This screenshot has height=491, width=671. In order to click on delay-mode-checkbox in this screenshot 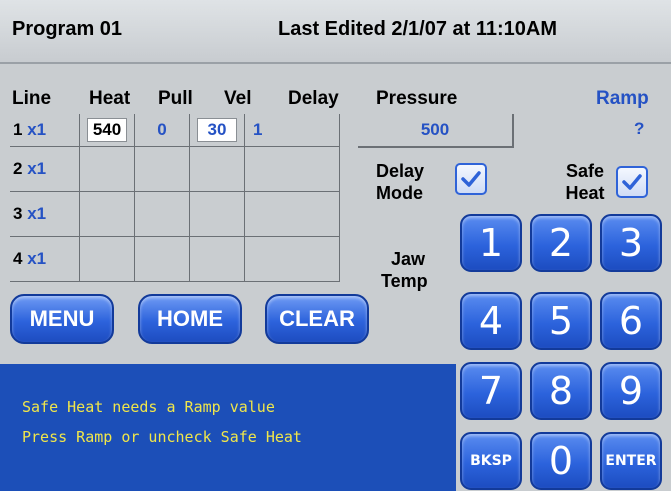, I will do `click(471, 179)`.